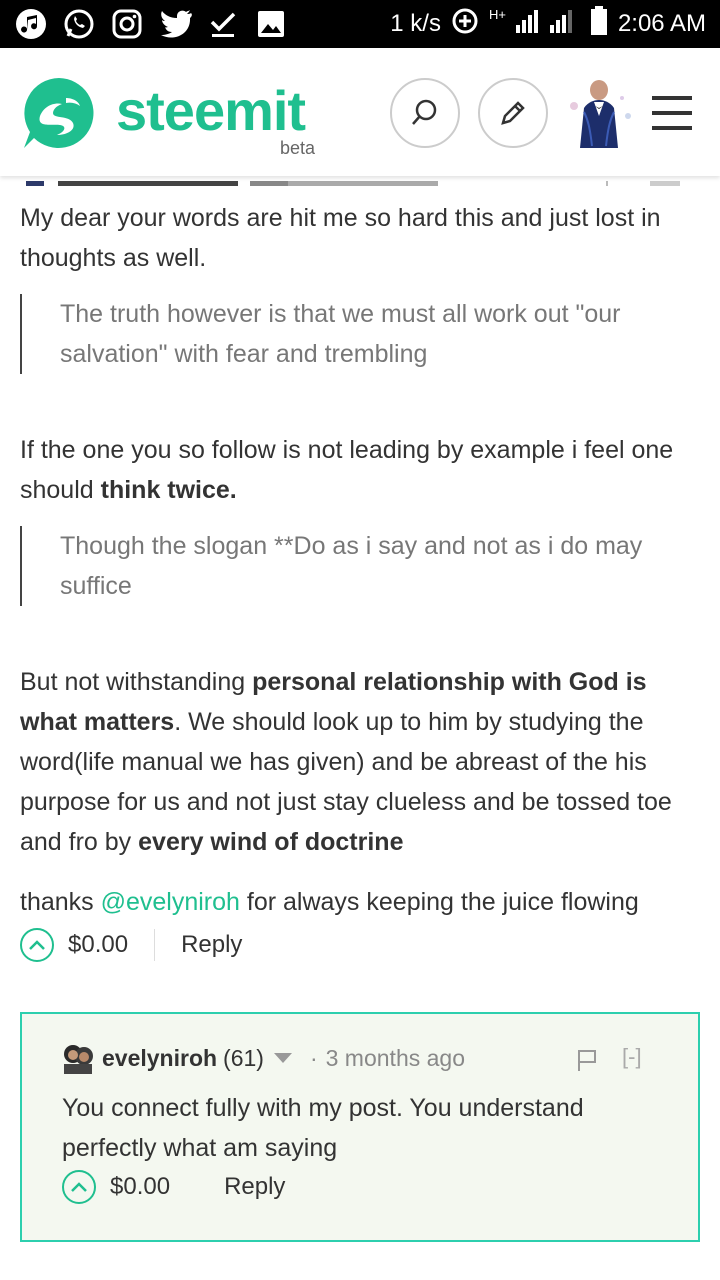 This screenshot has width=720, height=1280. Describe the element at coordinates (271, 842) in the screenshot. I see `paragraph-3-bold-2: every wind of doctrine` at that location.